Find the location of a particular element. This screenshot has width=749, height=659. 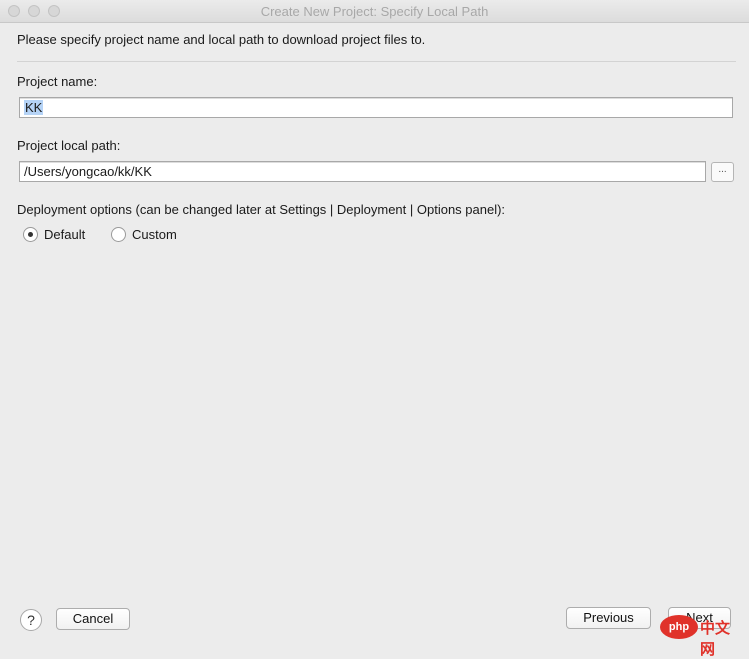

radio-selected-dot is located at coordinates (30, 234).